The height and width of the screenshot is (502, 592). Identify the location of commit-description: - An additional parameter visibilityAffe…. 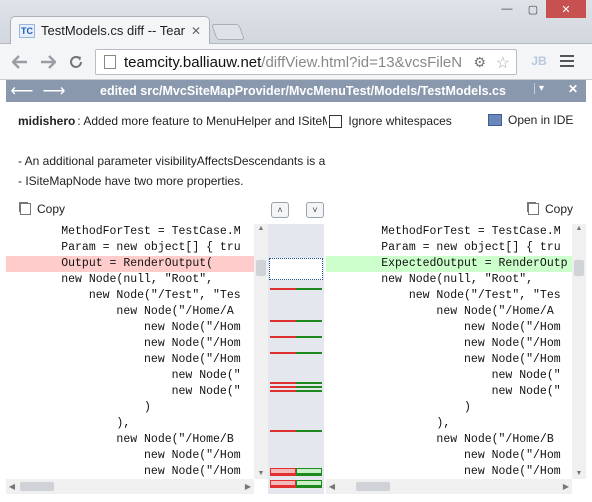
(171, 171).